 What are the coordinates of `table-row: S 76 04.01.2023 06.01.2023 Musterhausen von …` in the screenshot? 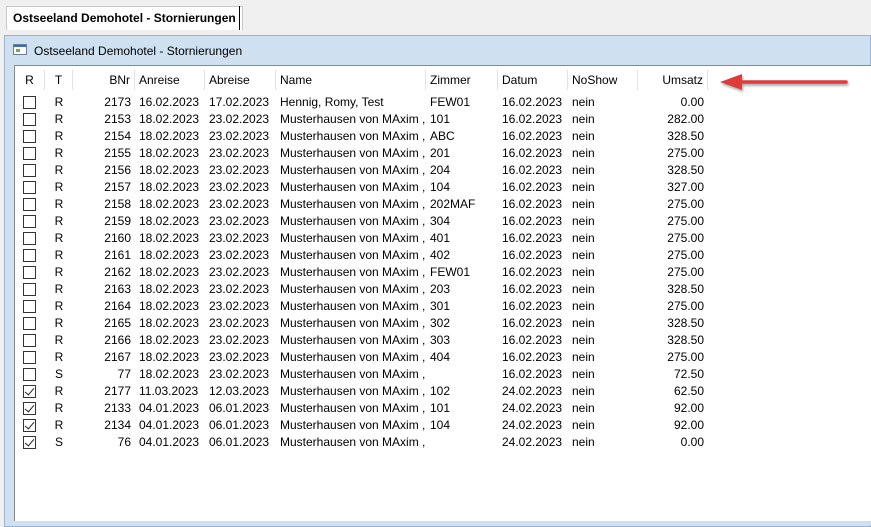 It's located at (443, 442).